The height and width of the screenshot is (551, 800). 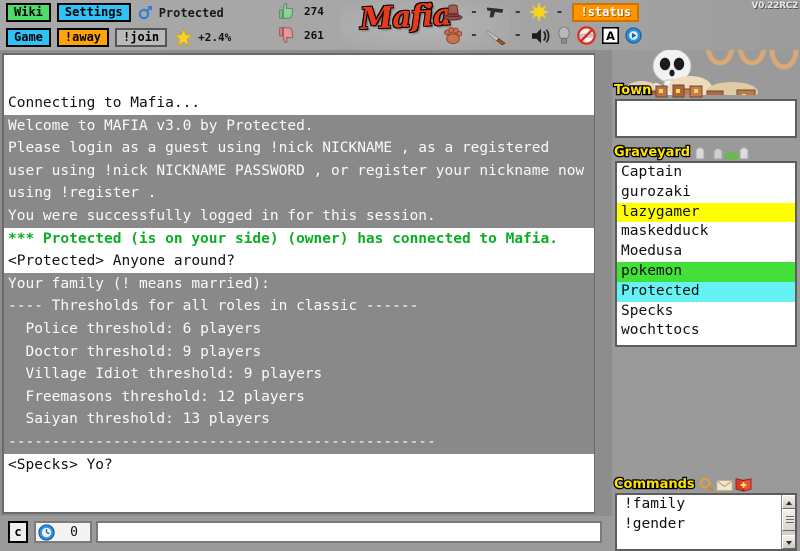 What do you see at coordinates (706, 193) in the screenshot?
I see `player-list-item: gurozaki` at bounding box center [706, 193].